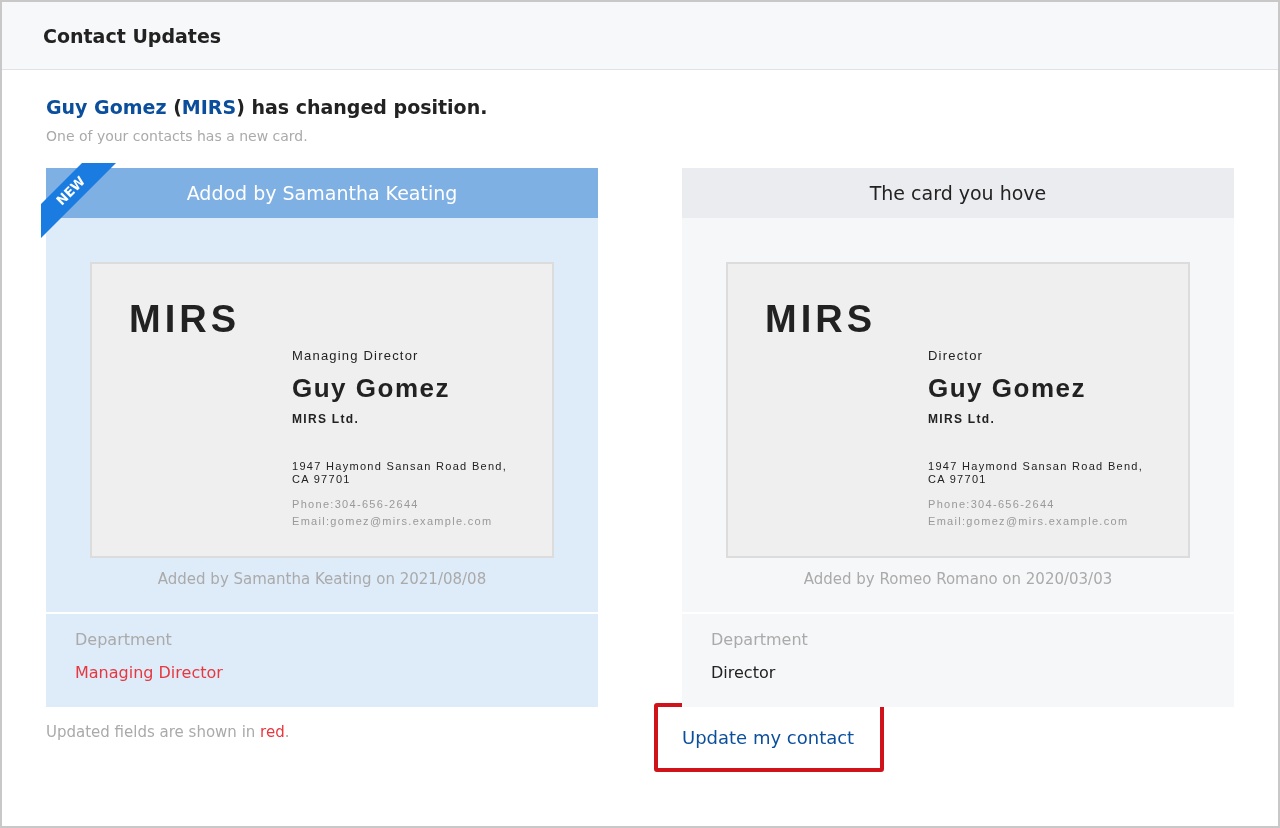 The image size is (1280, 828). What do you see at coordinates (149, 672) in the screenshot?
I see `field-value: Managing Director` at bounding box center [149, 672].